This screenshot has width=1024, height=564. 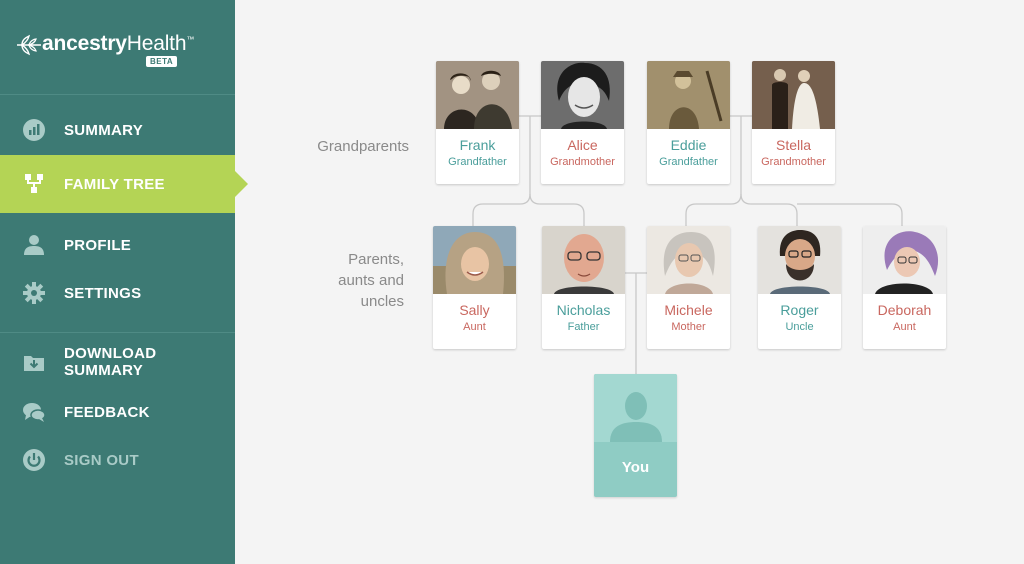 What do you see at coordinates (371, 280) in the screenshot?
I see `parents-row-label: Parents, aunts and uncles` at bounding box center [371, 280].